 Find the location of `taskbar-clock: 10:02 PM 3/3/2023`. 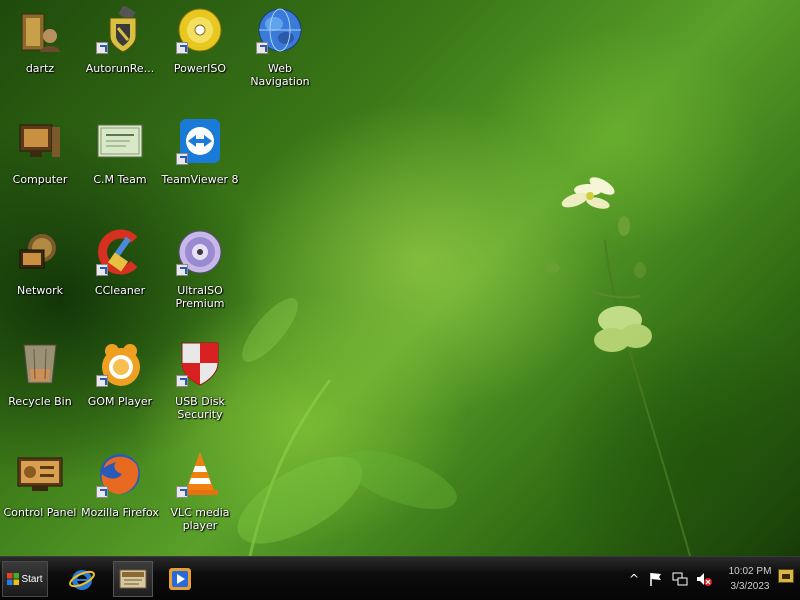

taskbar-clock: 10:02 PM 3/3/2023 is located at coordinates (750, 579).